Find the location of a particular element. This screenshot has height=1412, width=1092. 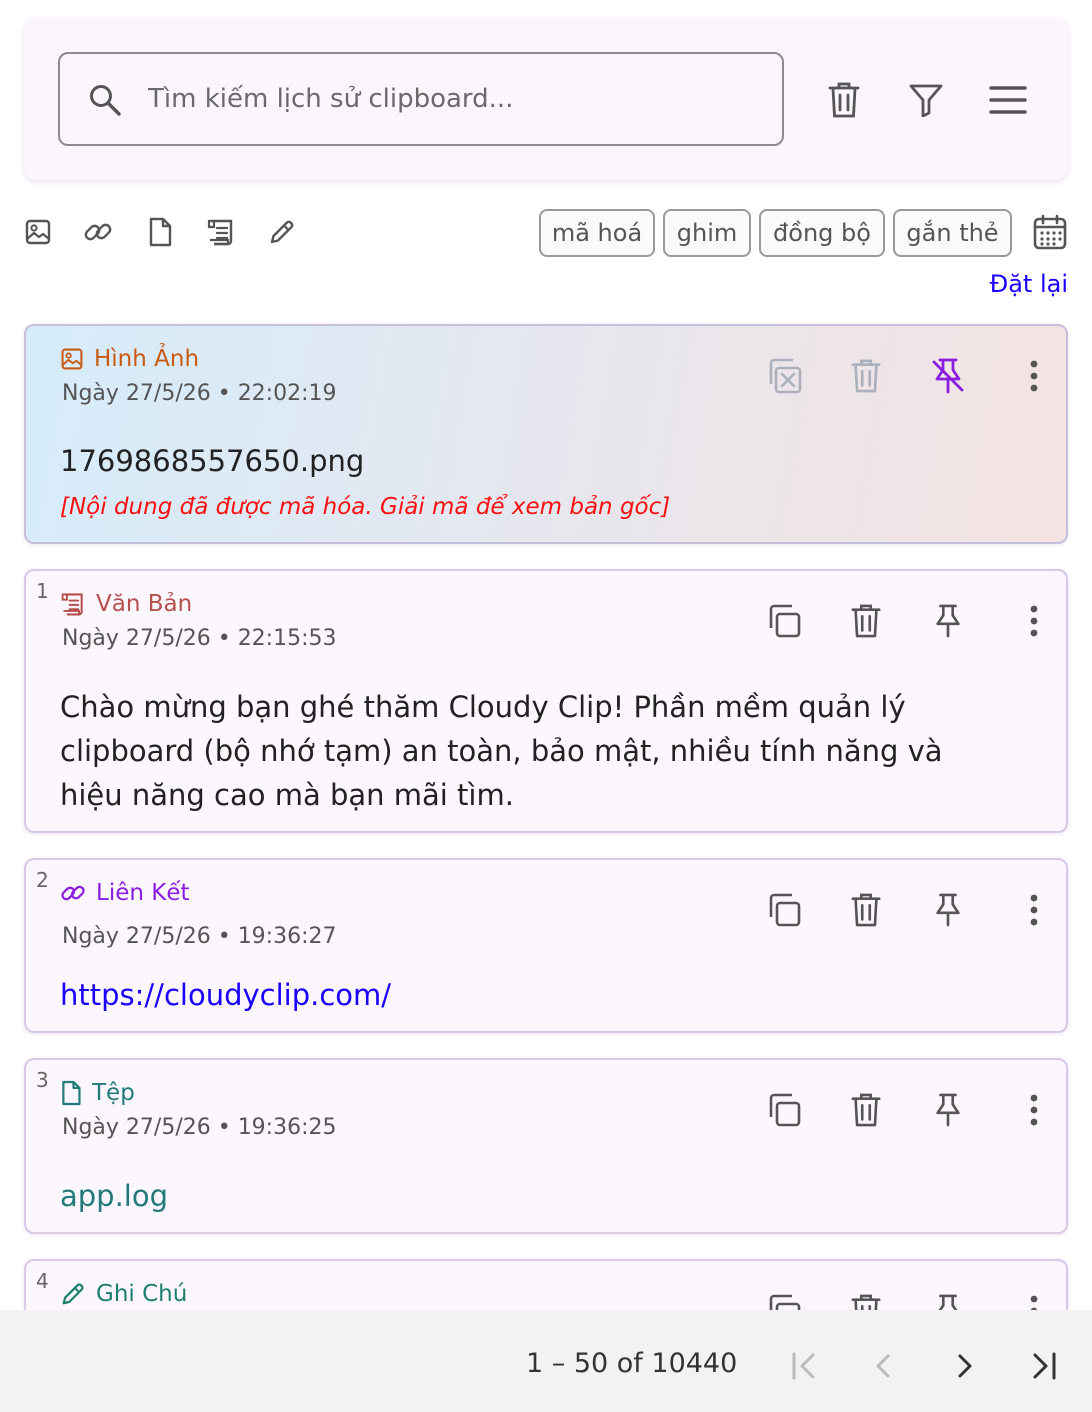

pagination-bar: 1 – 50 of 10440 is located at coordinates (546, 1361).